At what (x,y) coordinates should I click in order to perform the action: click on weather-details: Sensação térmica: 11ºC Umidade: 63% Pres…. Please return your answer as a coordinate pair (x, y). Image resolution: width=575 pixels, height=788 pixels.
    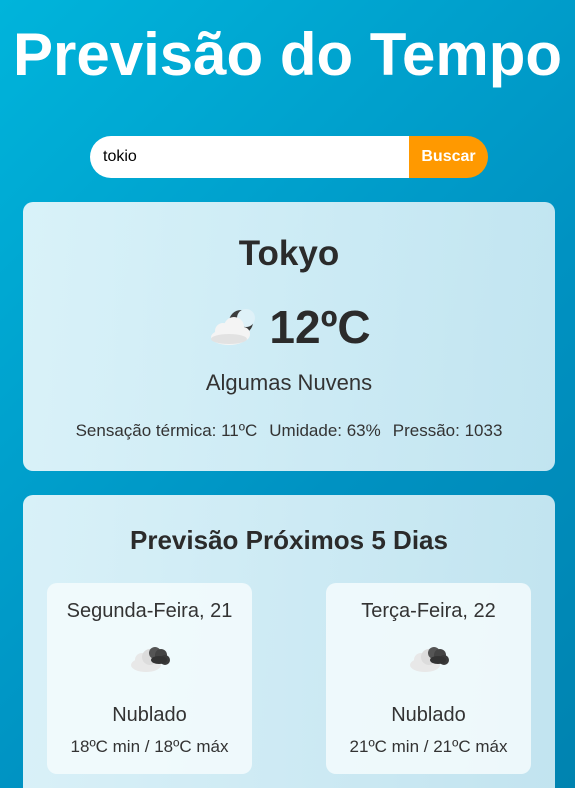
    Looking at the image, I should click on (289, 431).